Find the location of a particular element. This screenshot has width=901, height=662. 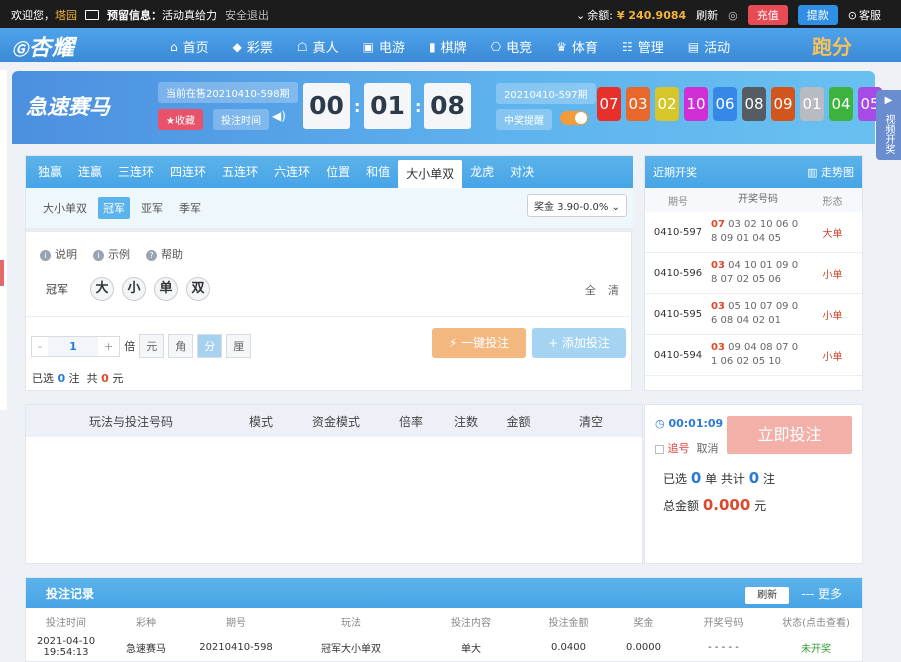

nav-chess: ▮ 棋牌 is located at coordinates (448, 47).